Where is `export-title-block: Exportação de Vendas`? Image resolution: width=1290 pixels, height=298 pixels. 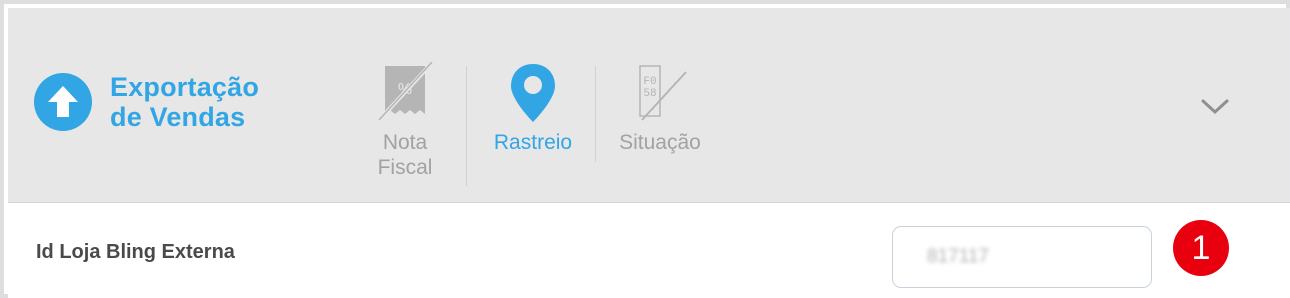 export-title-block: Exportação de Vendas is located at coordinates (146, 102).